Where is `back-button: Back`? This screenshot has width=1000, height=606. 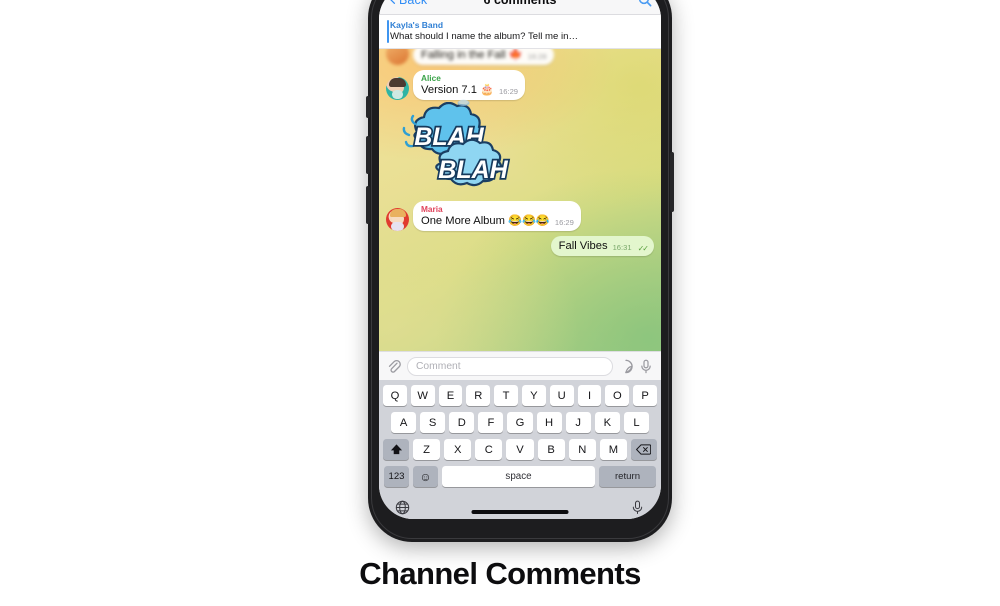 back-button: Back is located at coordinates (407, 3).